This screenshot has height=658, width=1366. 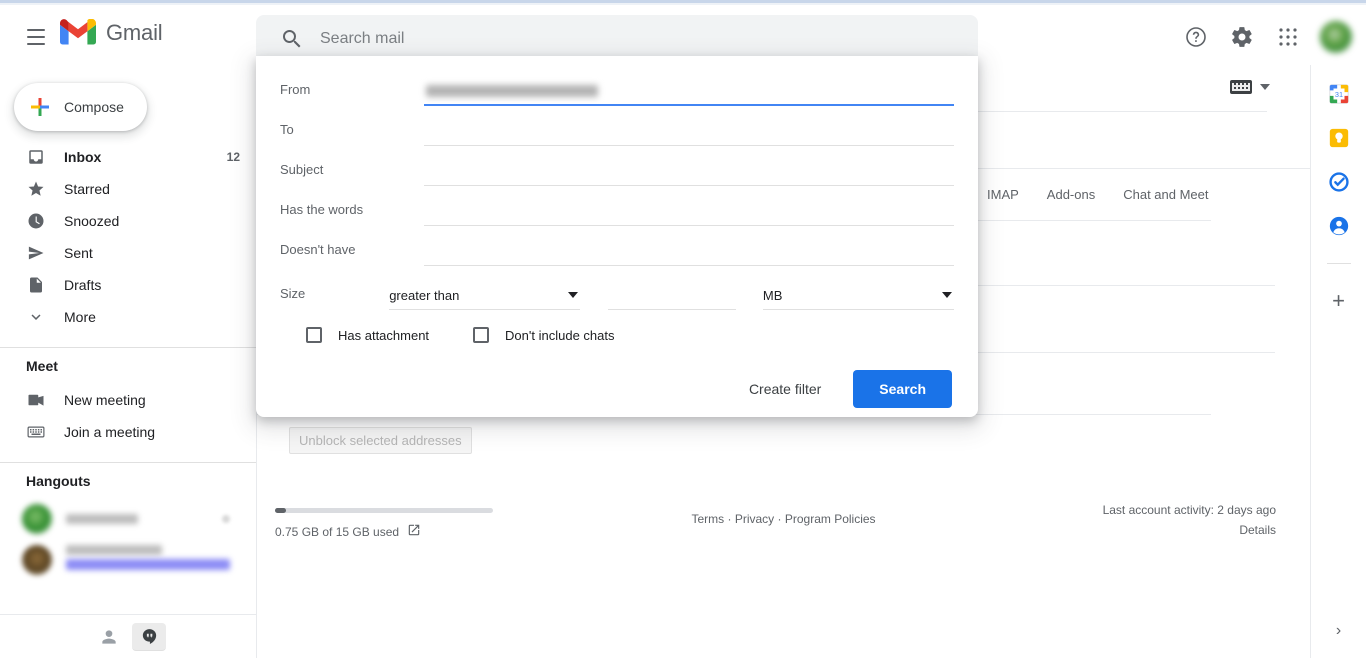 I want to click on google-tasks-icon, so click(x=1339, y=182).